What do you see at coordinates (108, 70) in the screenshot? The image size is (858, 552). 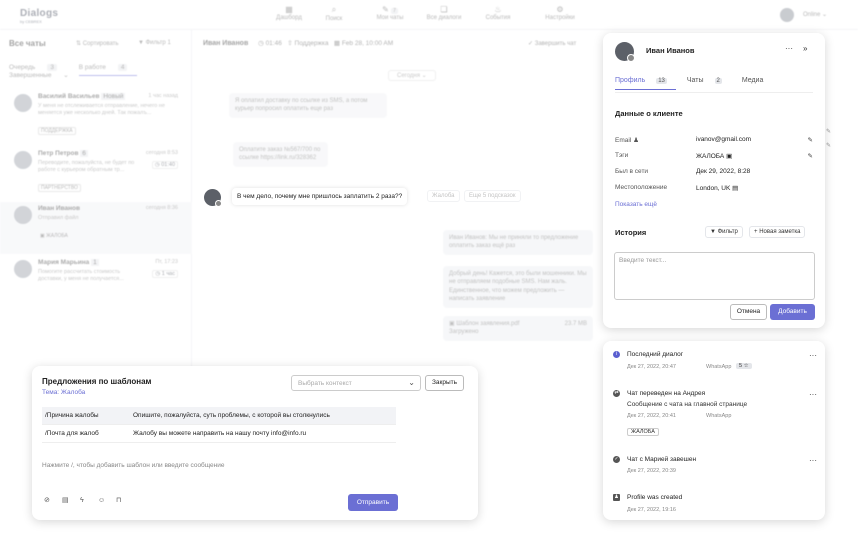 I see `tab-in-progress: В работе 4` at bounding box center [108, 70].